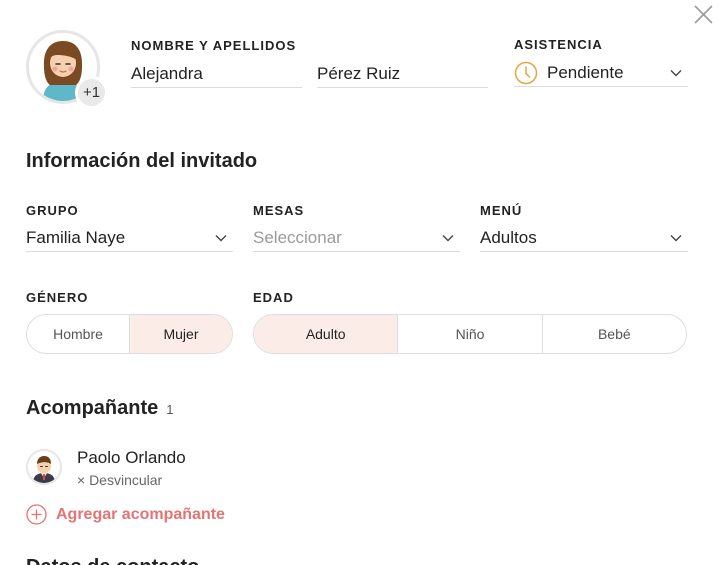  What do you see at coordinates (585, 72) in the screenshot?
I see `attendance-value: Pendiente` at bounding box center [585, 72].